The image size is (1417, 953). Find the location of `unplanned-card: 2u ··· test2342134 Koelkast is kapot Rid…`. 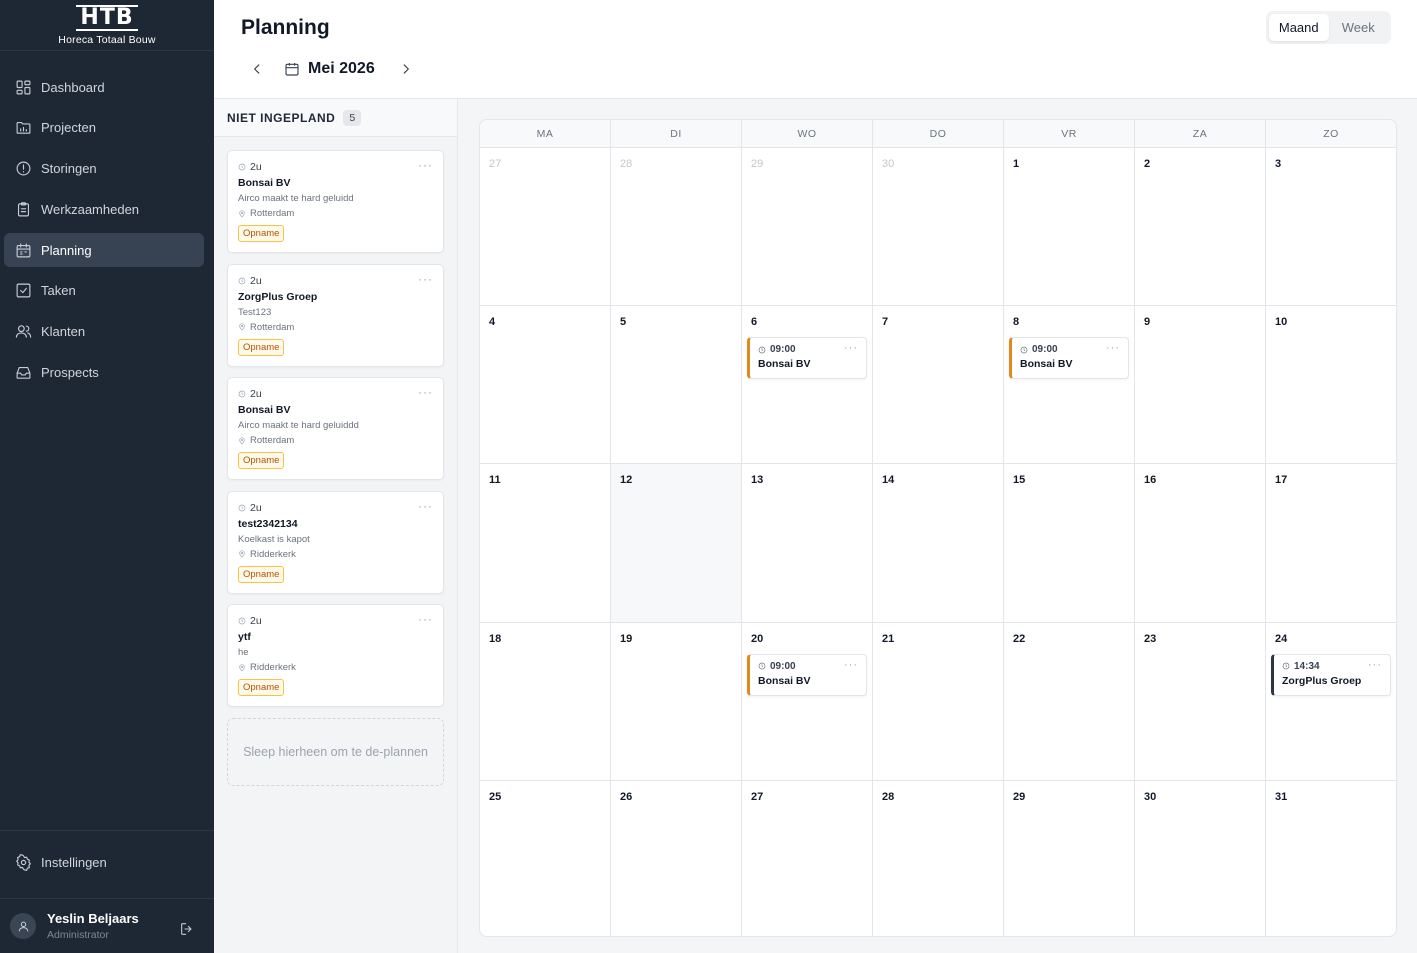

unplanned-card: 2u ··· test2342134 Koelkast is kapot Rid… is located at coordinates (335, 542).